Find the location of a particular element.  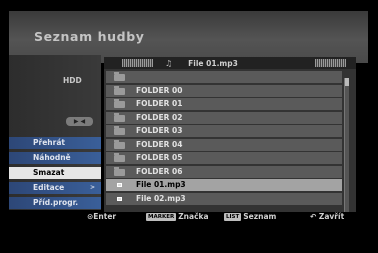

list-item: FOLDER 02 is located at coordinates (224, 117).